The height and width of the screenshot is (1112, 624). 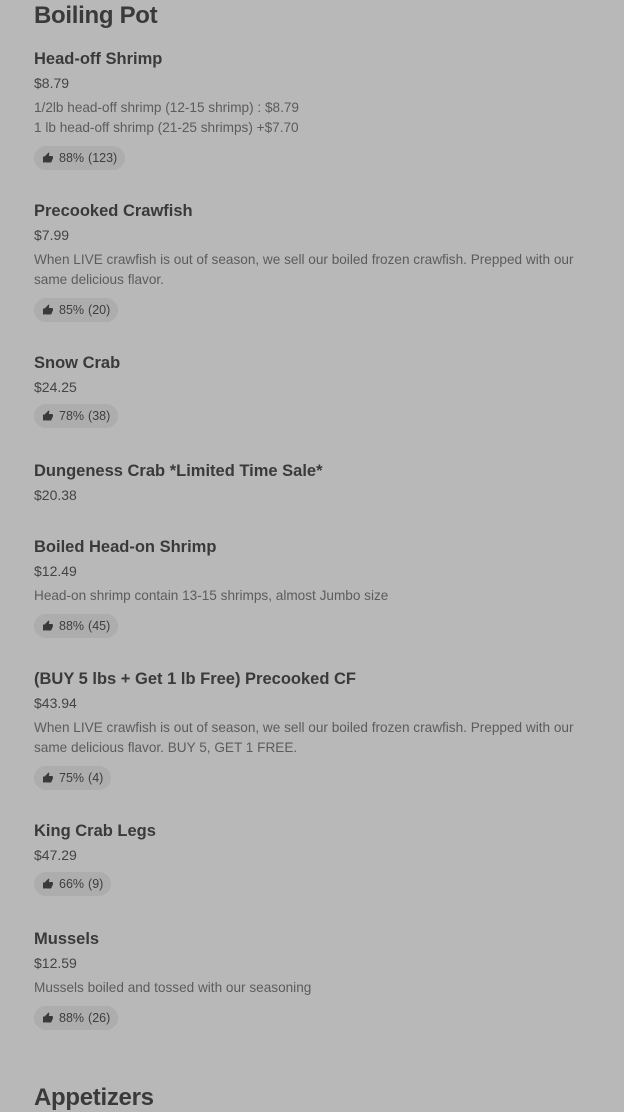 What do you see at coordinates (103, 158) in the screenshot?
I see `rating-count: (123)` at bounding box center [103, 158].